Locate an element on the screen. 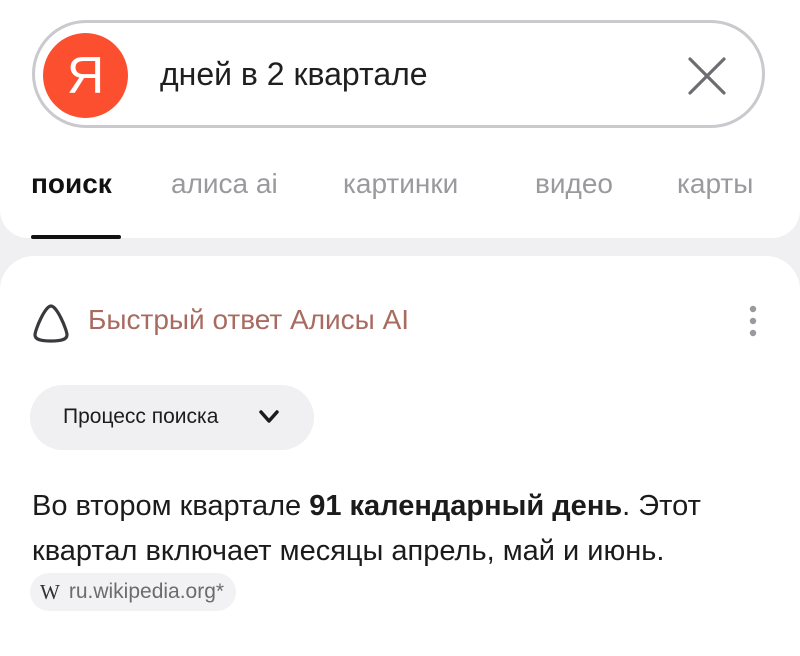 This screenshot has height=656, width=800. search-tabs: поиск алиса ai картинки видео карты is located at coordinates (400, 199).